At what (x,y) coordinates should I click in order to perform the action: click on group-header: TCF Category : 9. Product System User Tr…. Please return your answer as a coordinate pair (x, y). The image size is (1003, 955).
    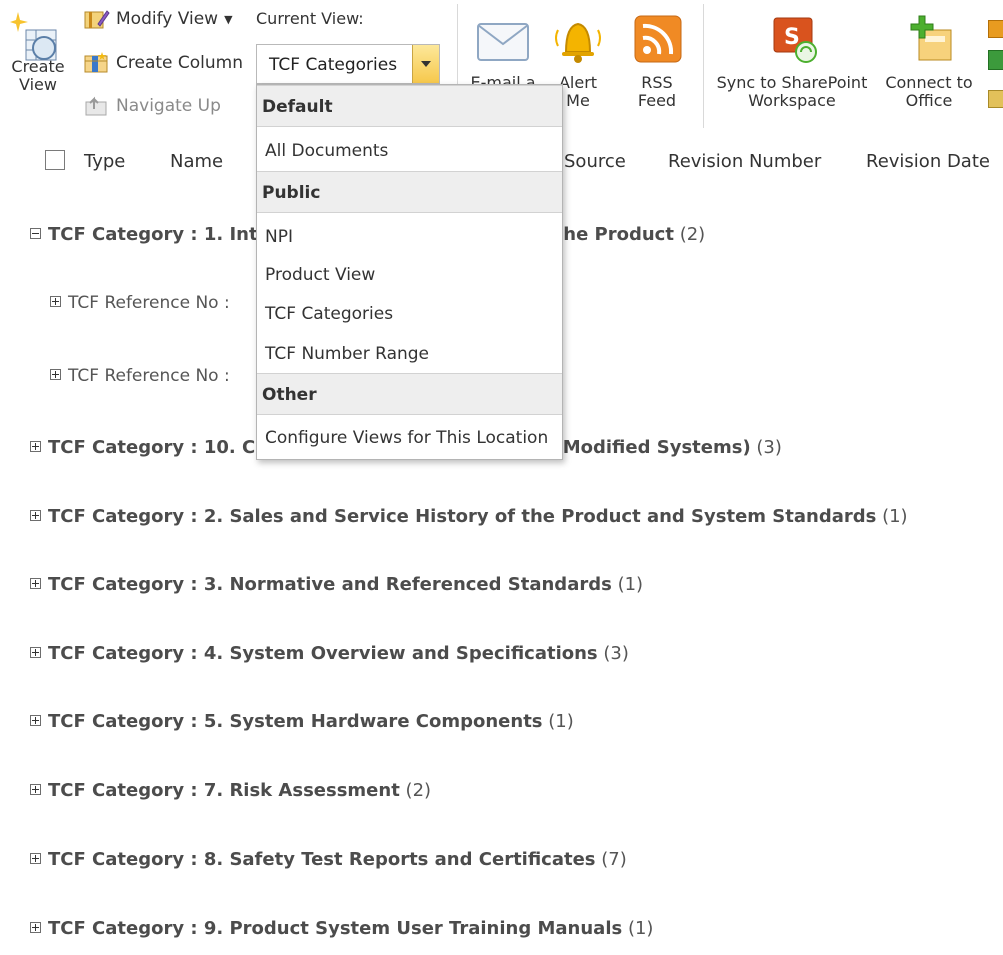
    Looking at the image, I should click on (341, 928).